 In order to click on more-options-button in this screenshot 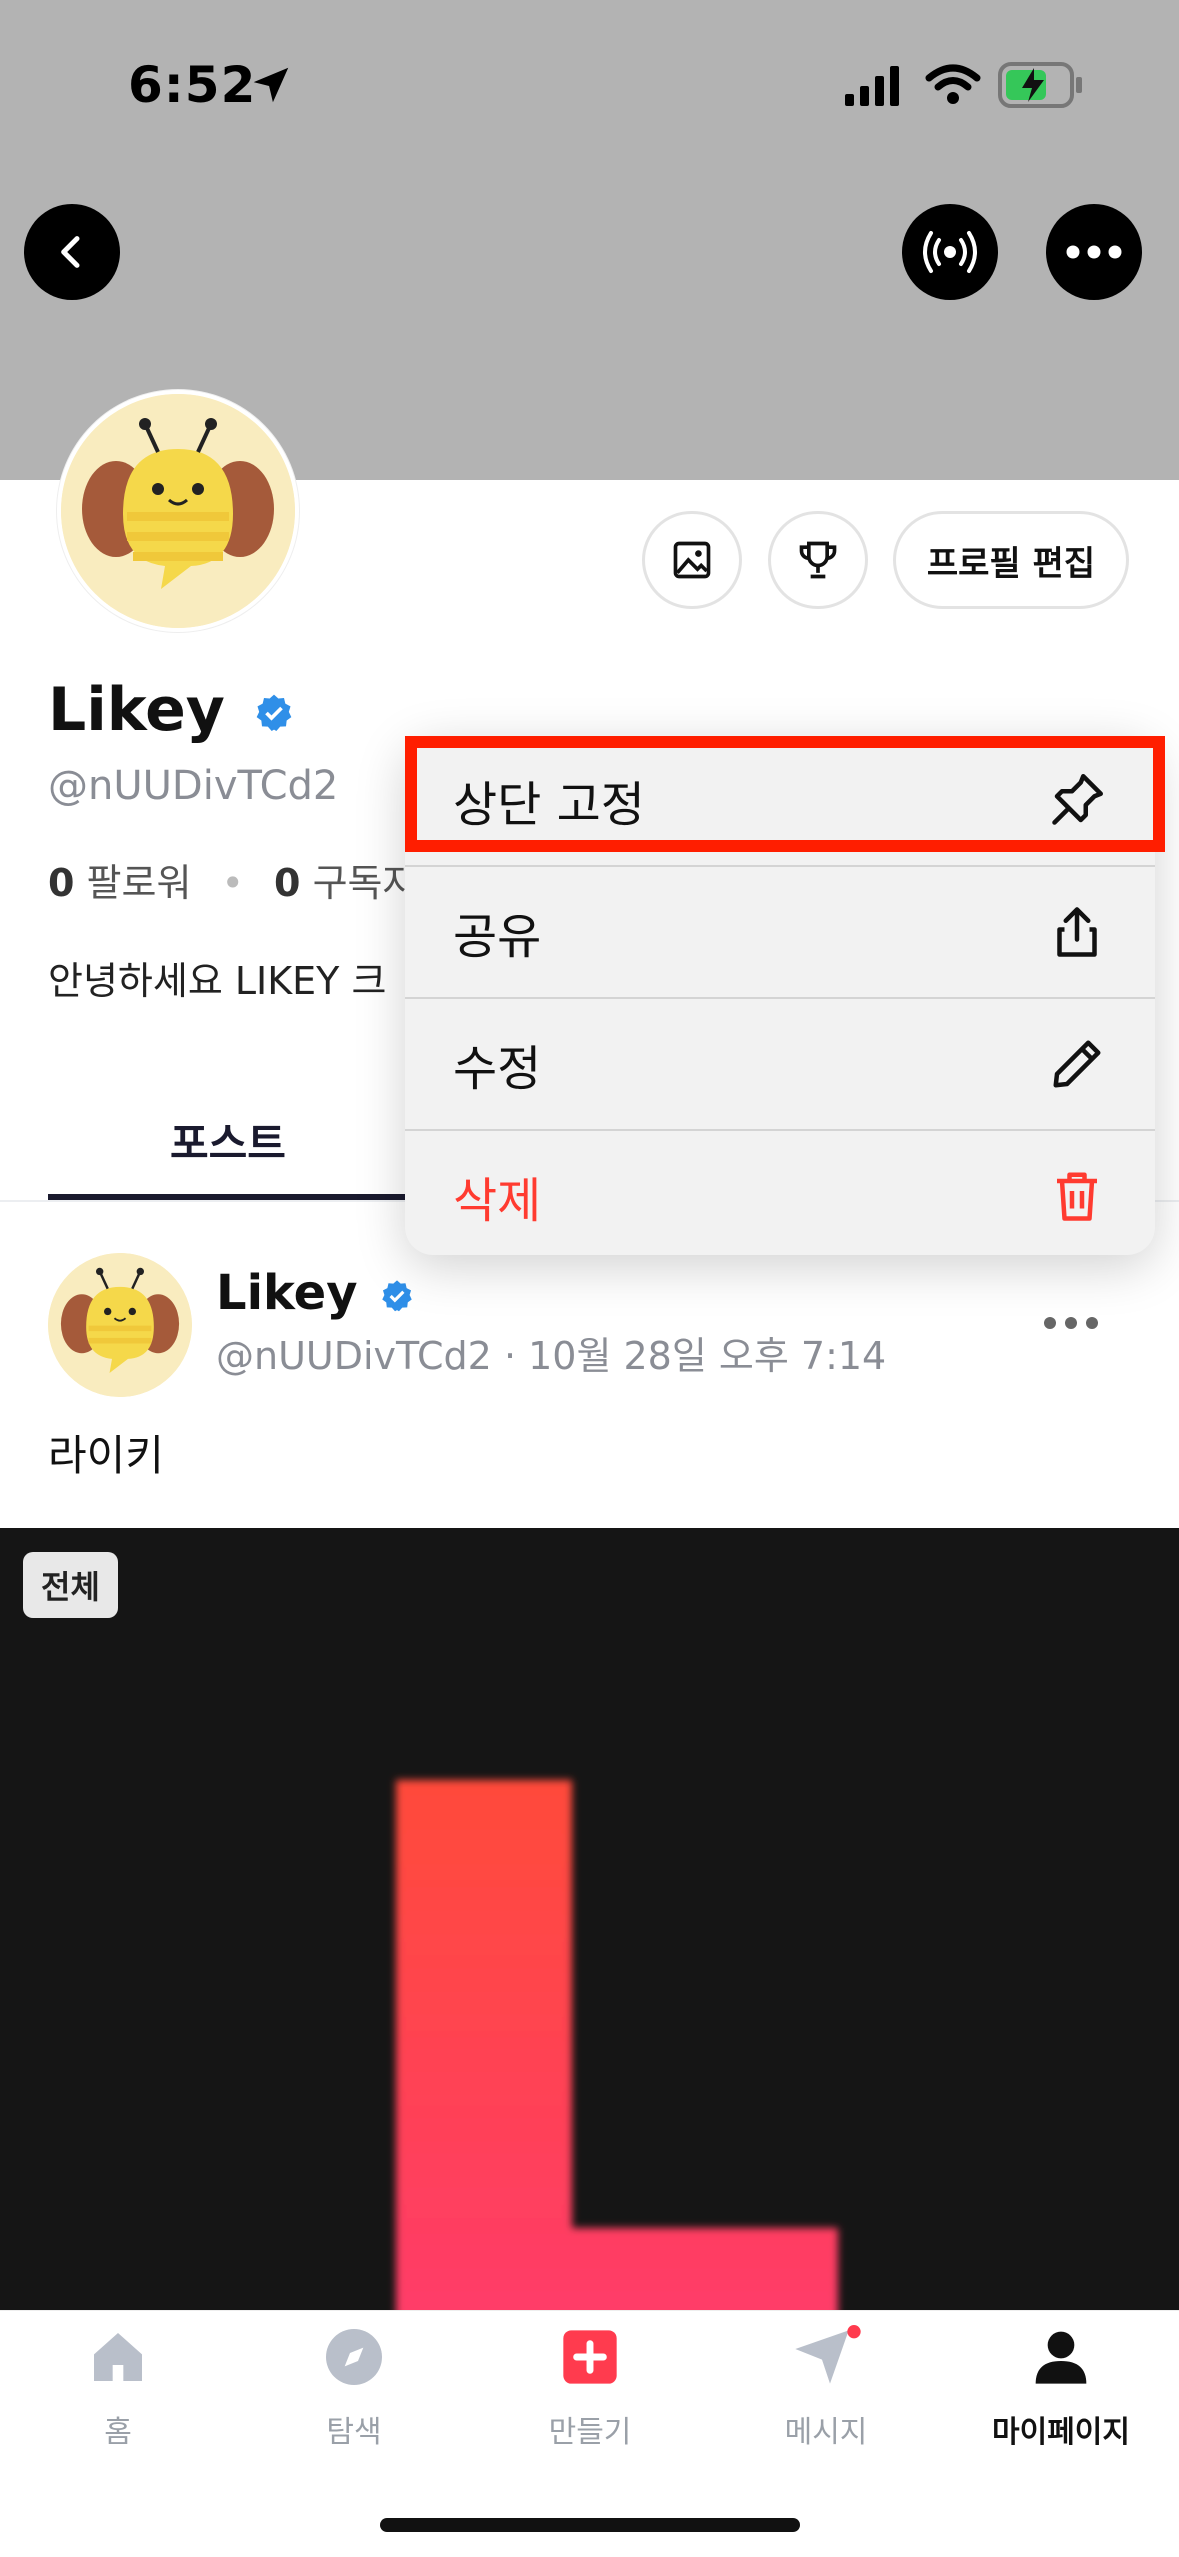, I will do `click(1094, 252)`.